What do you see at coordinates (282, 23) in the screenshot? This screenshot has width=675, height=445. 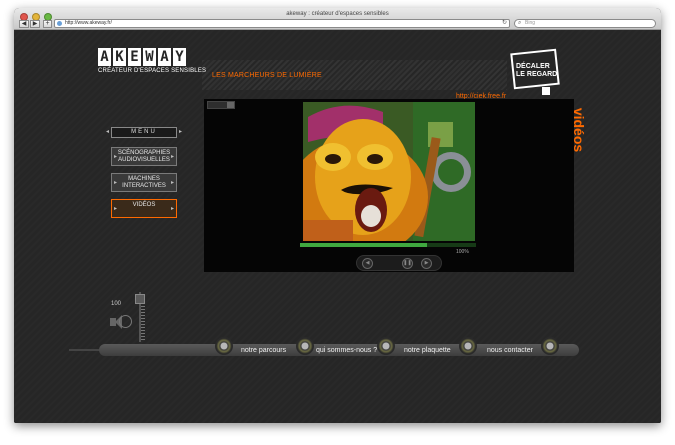 I see `address-bar: http://www.akeway.fr/ ↻` at bounding box center [282, 23].